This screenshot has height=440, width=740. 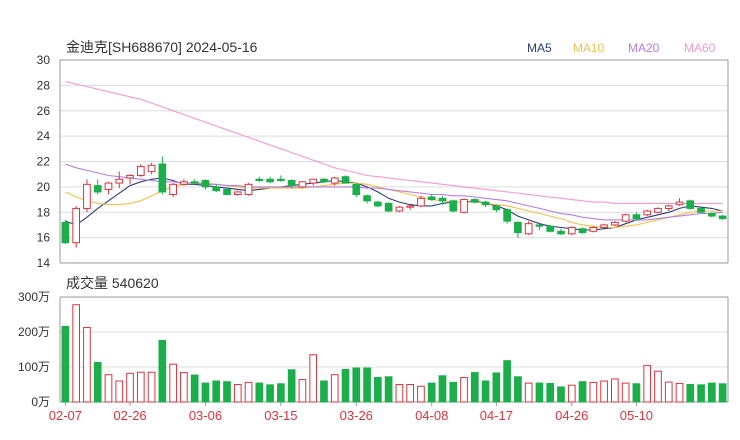 What do you see at coordinates (44, 136) in the screenshot?
I see `price-tick-label: 24` at bounding box center [44, 136].